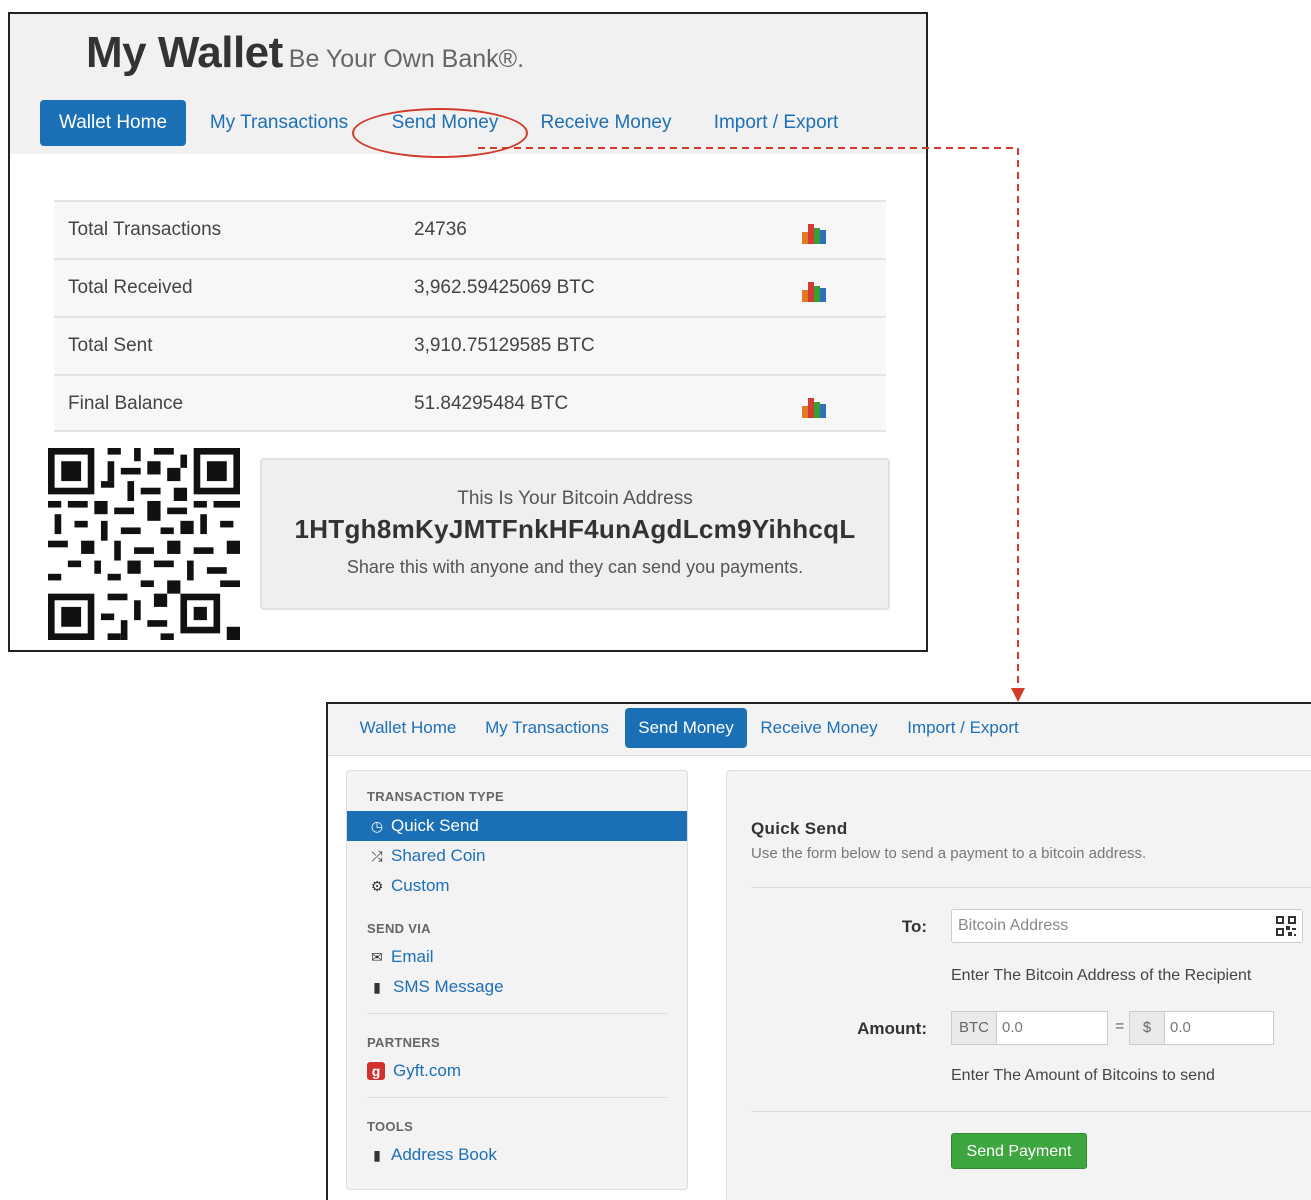 The width and height of the screenshot is (1311, 1200). Describe the element at coordinates (470, 229) in the screenshot. I see `table-row: Total Transactions 24736` at that location.